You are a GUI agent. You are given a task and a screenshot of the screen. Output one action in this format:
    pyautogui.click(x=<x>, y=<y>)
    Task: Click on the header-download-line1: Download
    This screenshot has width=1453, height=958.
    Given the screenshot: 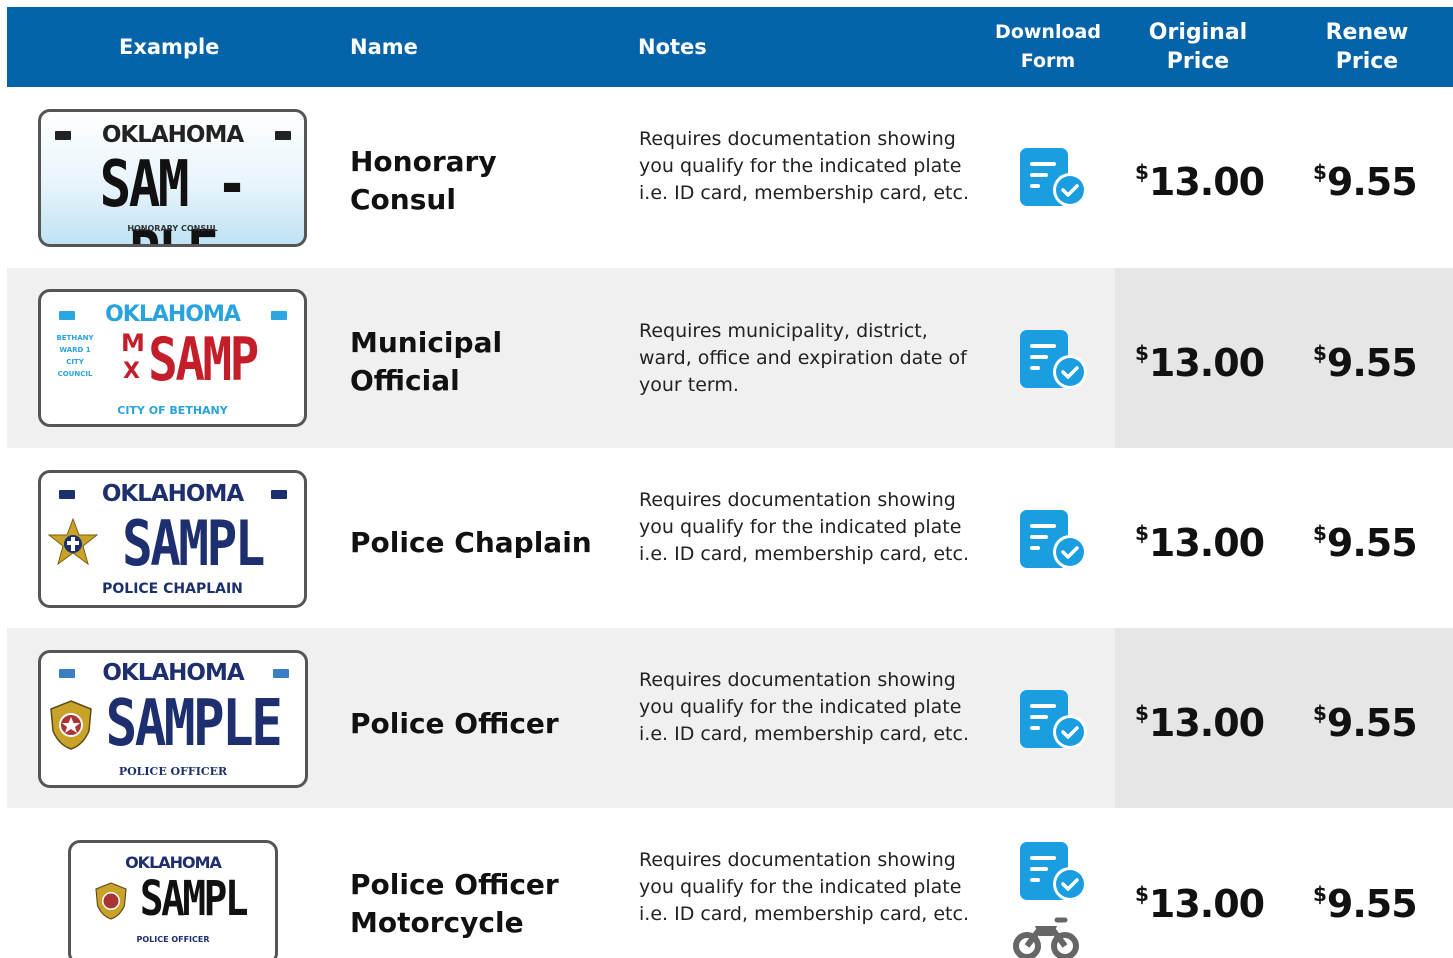 What is the action you would take?
    pyautogui.click(x=1048, y=32)
    